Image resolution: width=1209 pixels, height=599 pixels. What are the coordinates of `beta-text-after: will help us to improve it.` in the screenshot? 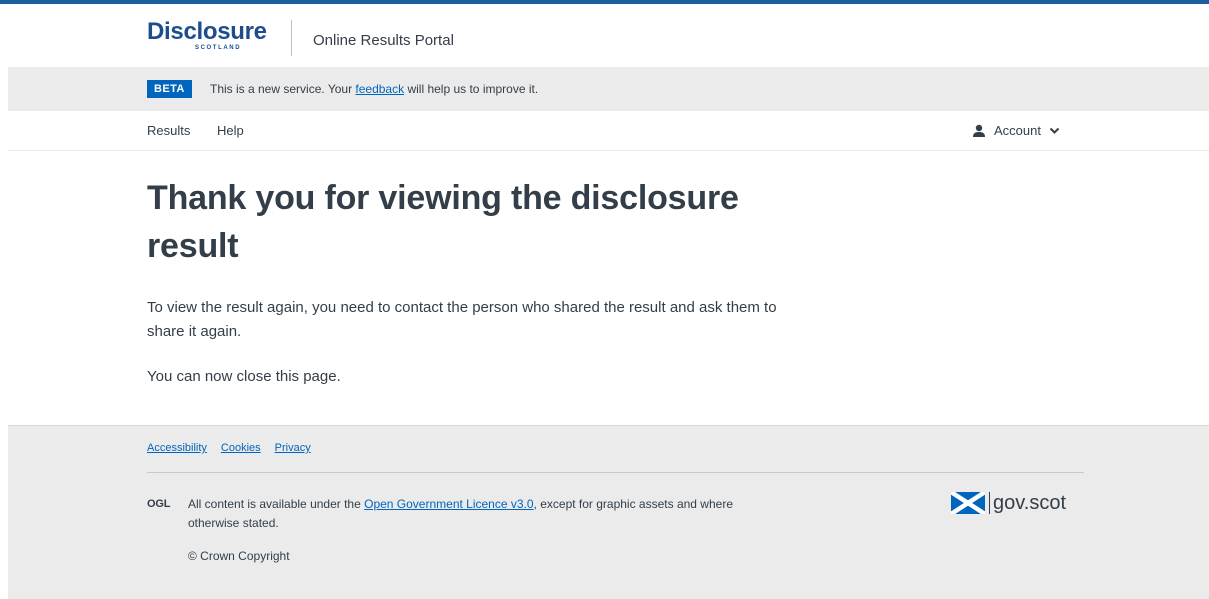 It's located at (471, 89).